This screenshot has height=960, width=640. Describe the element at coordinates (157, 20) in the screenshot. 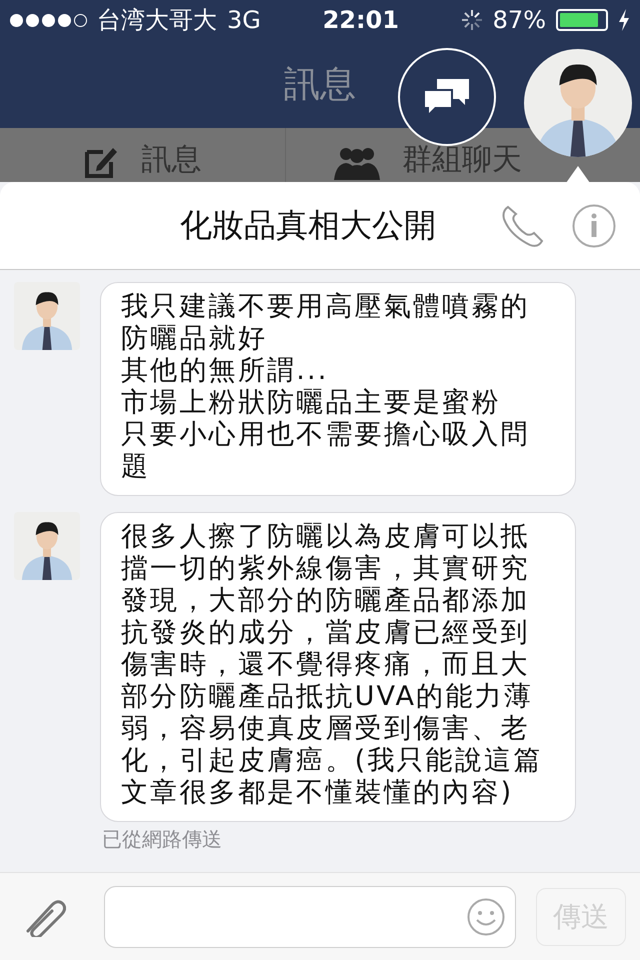

I see `carrier-name: 台湾大哥大` at that location.